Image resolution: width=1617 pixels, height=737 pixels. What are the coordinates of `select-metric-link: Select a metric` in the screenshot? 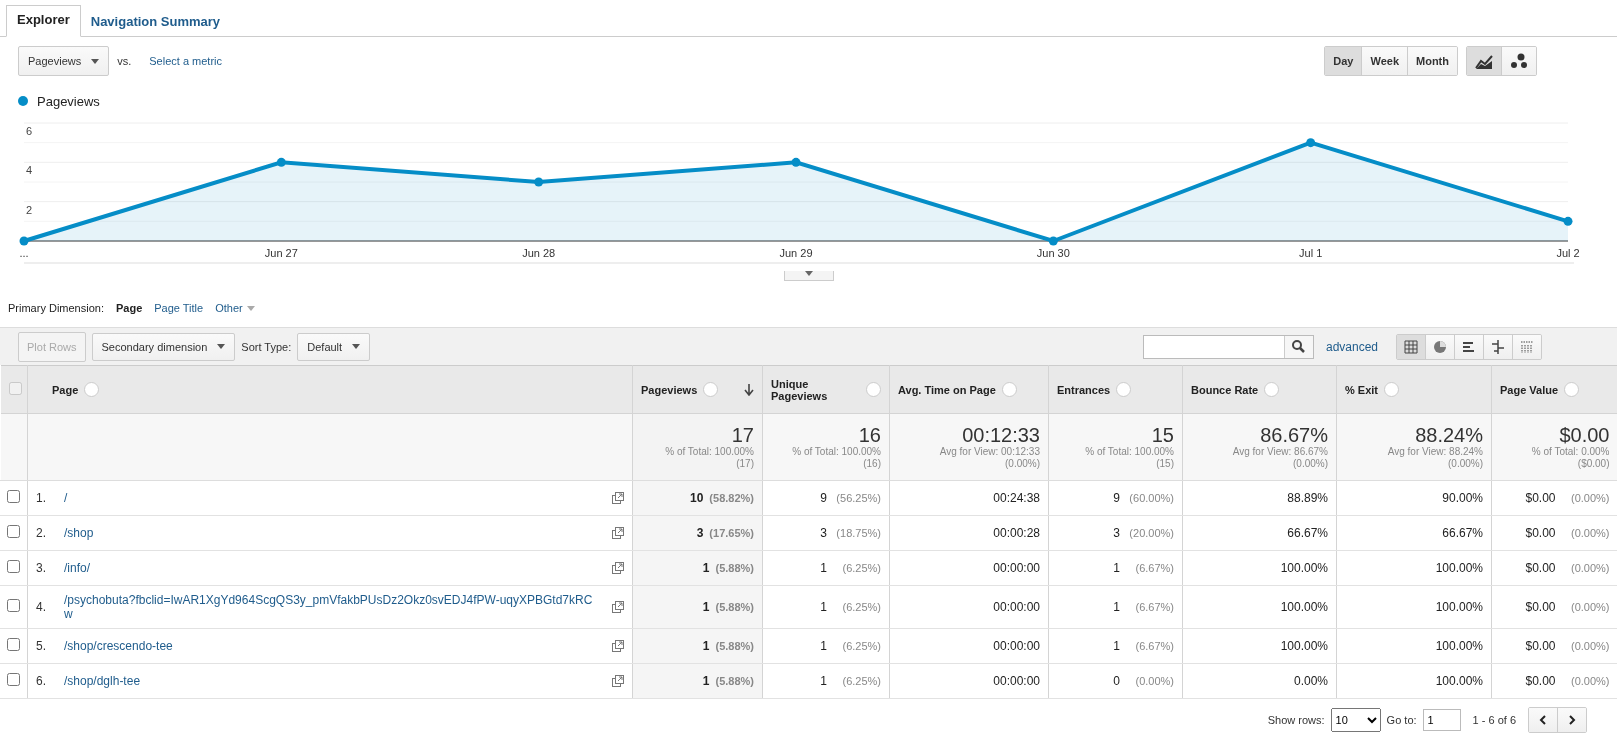 It's located at (185, 61).